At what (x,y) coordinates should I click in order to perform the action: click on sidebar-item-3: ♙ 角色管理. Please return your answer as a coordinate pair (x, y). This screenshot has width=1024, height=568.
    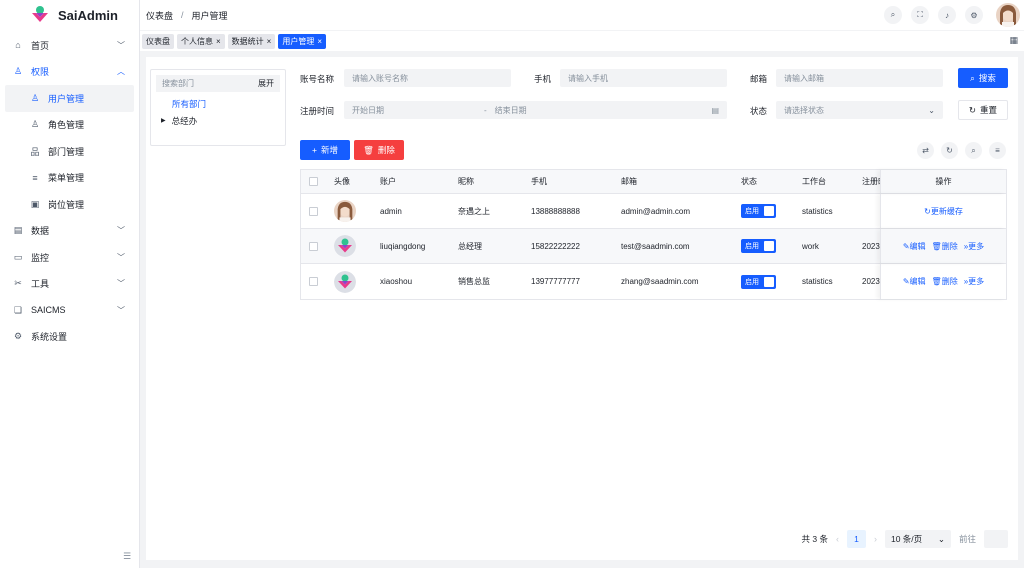
    Looking at the image, I should click on (69, 125).